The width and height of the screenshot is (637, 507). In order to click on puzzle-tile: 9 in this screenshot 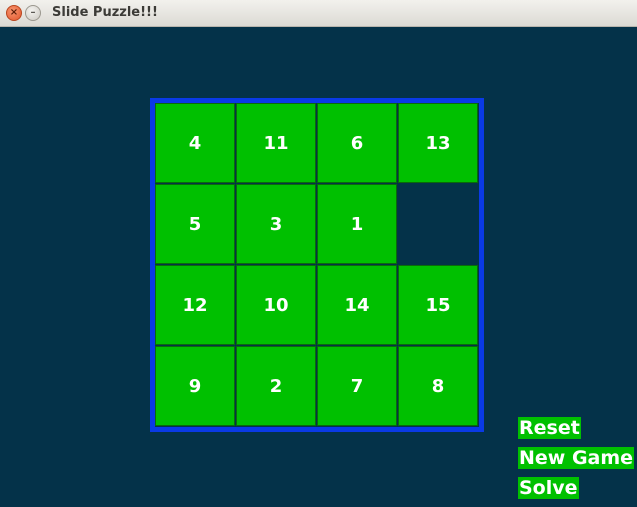, I will do `click(195, 386)`.